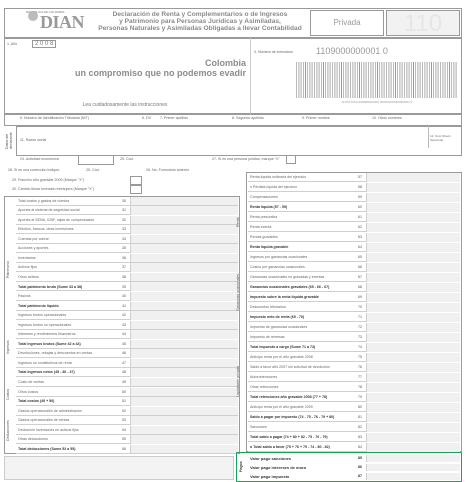 Image resolution: width=466 pixels, height=482 pixels. I want to click on row-number: 73, so click(360, 336).